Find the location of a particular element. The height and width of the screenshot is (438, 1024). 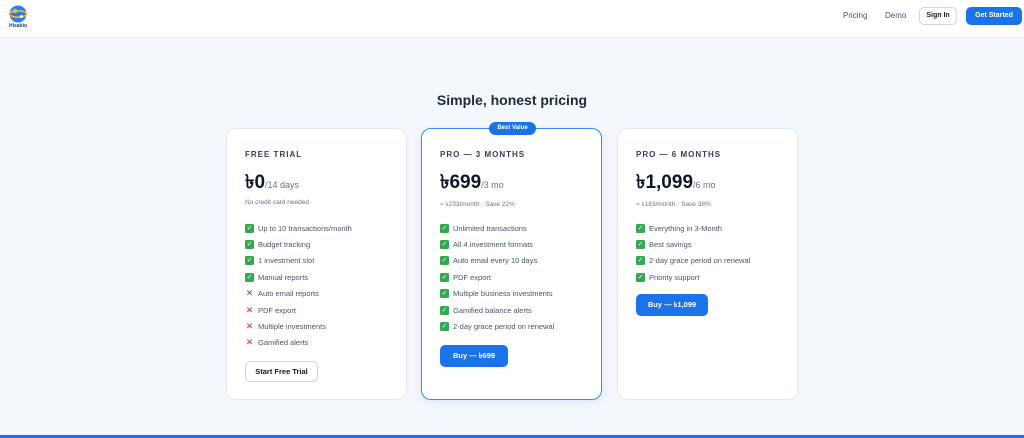

plan-price: ৳699 is located at coordinates (461, 182).